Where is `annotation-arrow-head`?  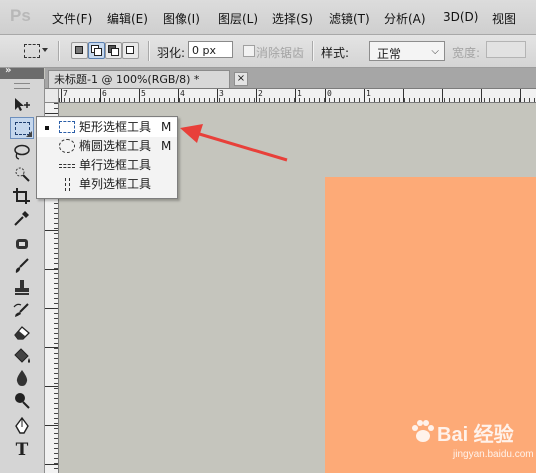 annotation-arrow-head is located at coordinates (191, 133).